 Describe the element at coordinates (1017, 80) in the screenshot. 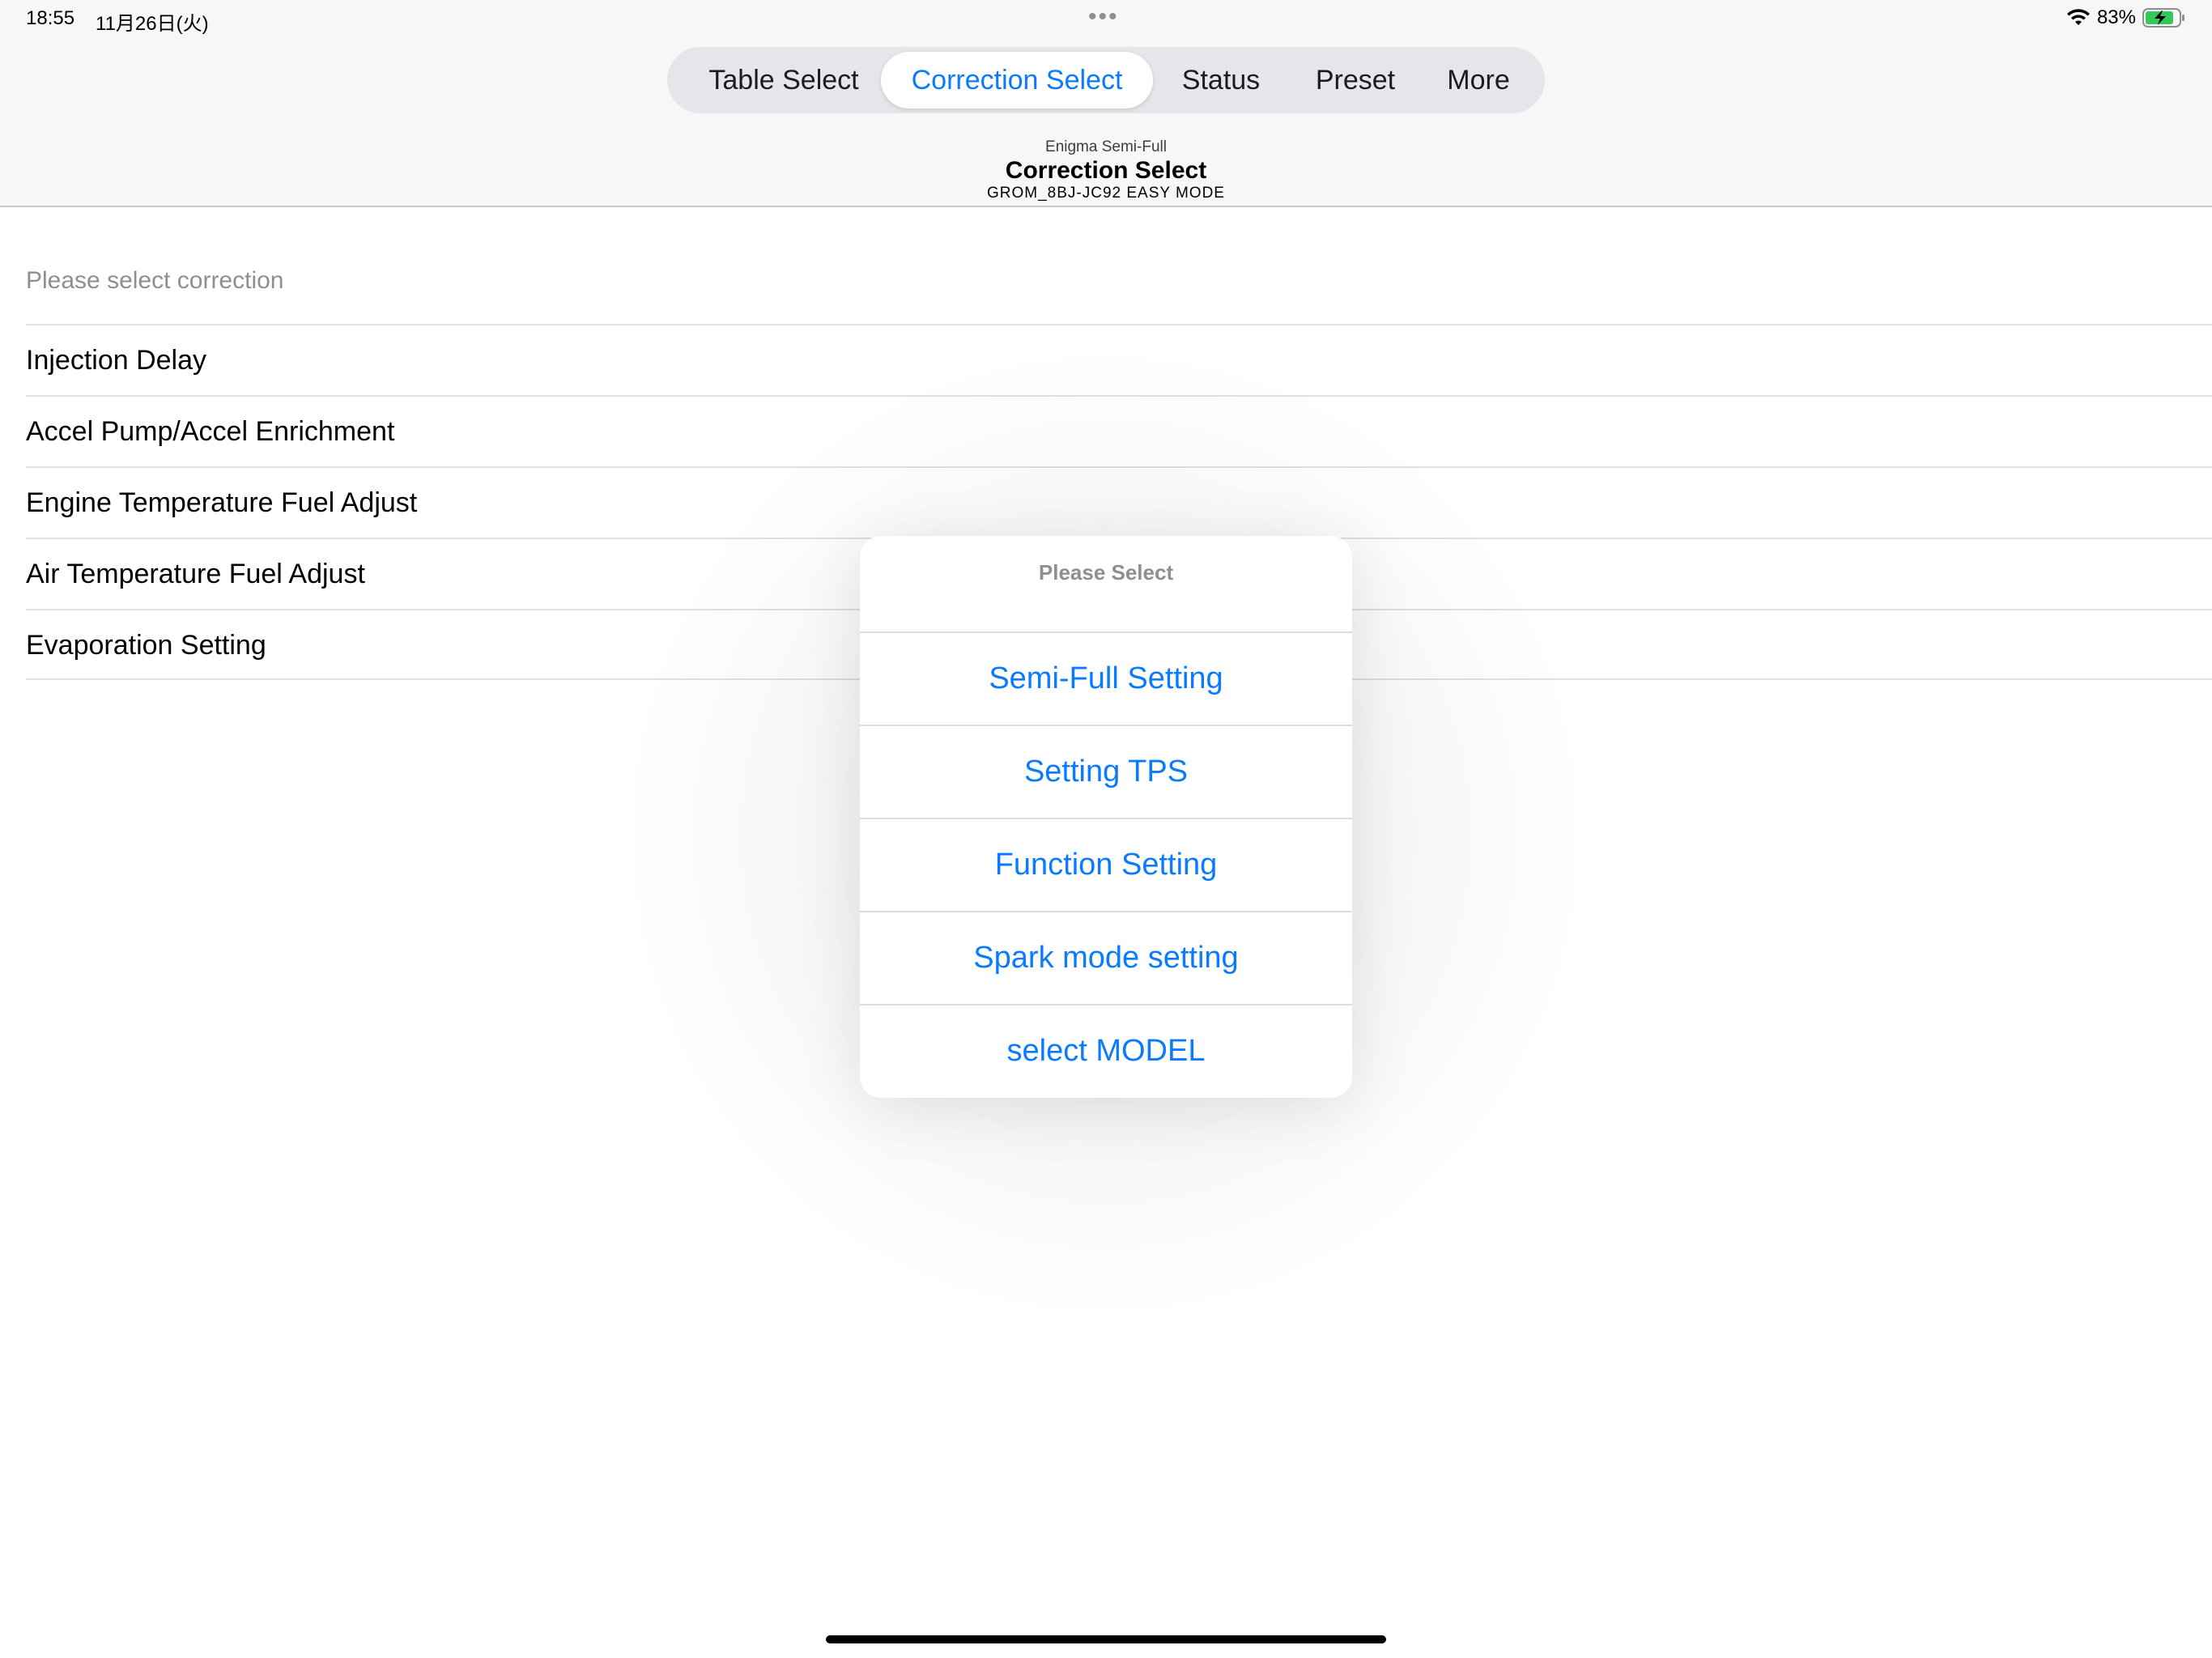

I see `tab-correction-select: Correction Select` at that location.